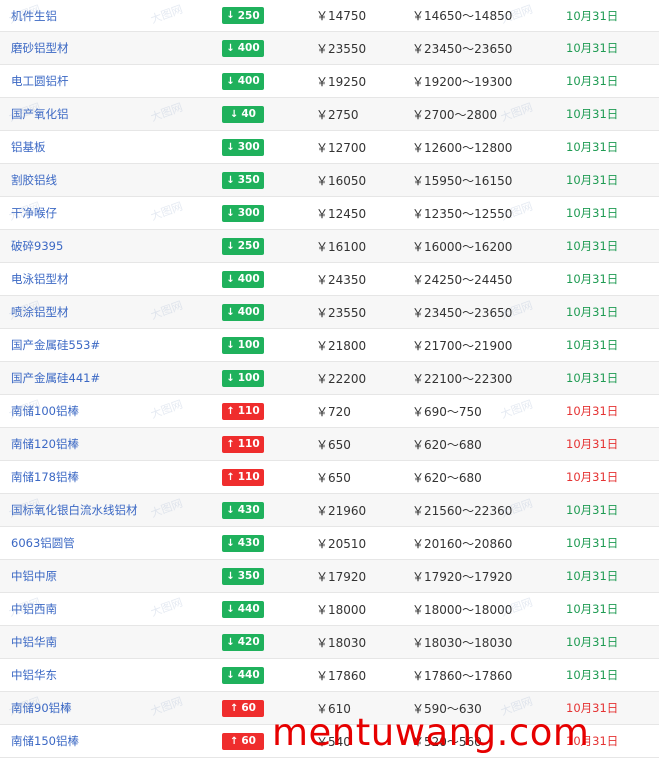  What do you see at coordinates (462, 279) in the screenshot?
I see `price-range: ￥24250～24450` at bounding box center [462, 279].